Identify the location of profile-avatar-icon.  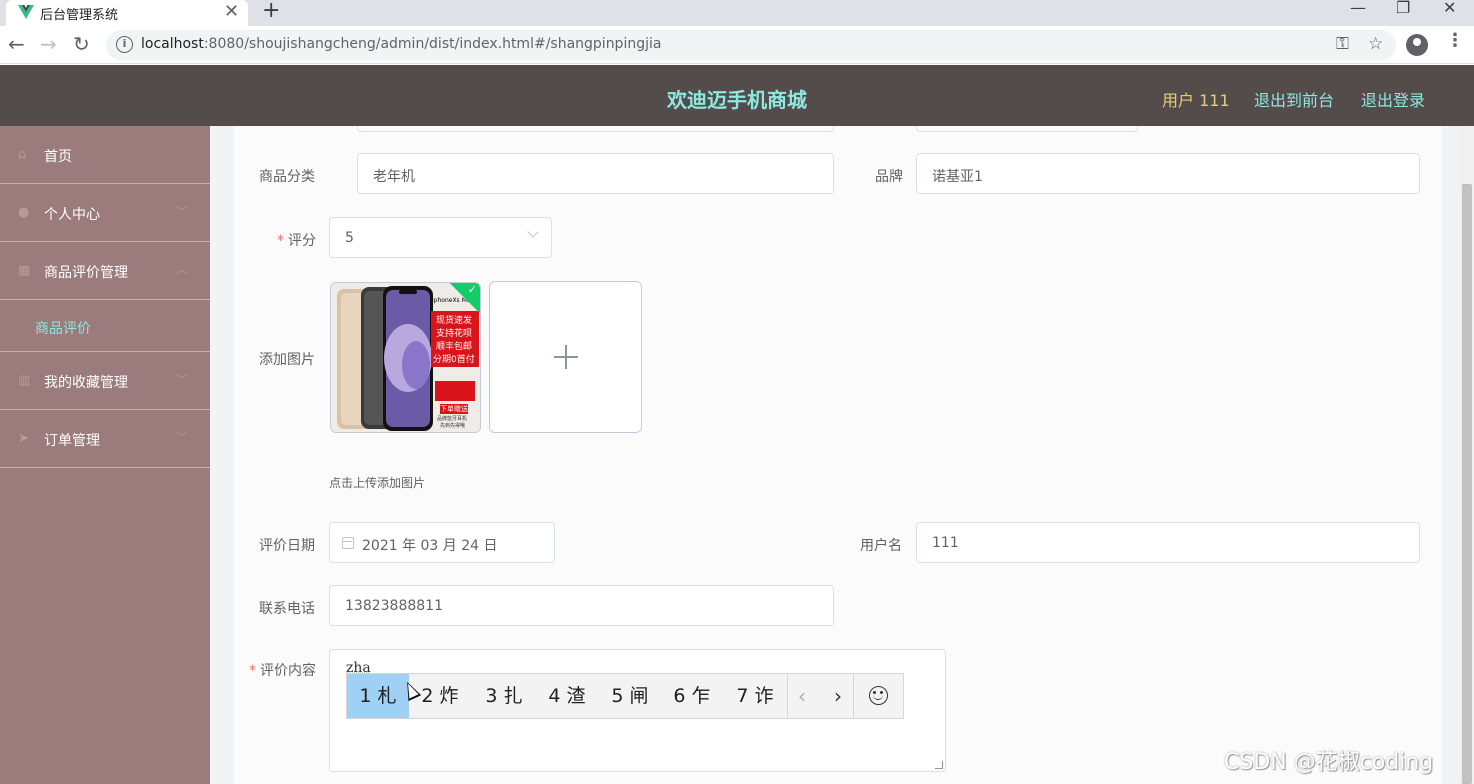
(1417, 45).